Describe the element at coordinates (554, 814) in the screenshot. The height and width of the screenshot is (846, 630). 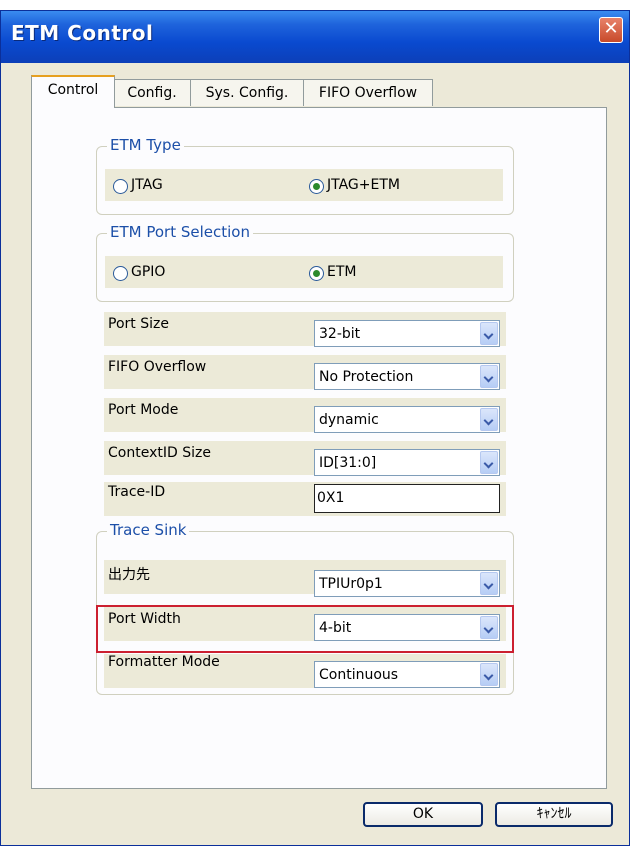
I see `cancel-button: ｷｬﾝｾﾙ` at that location.